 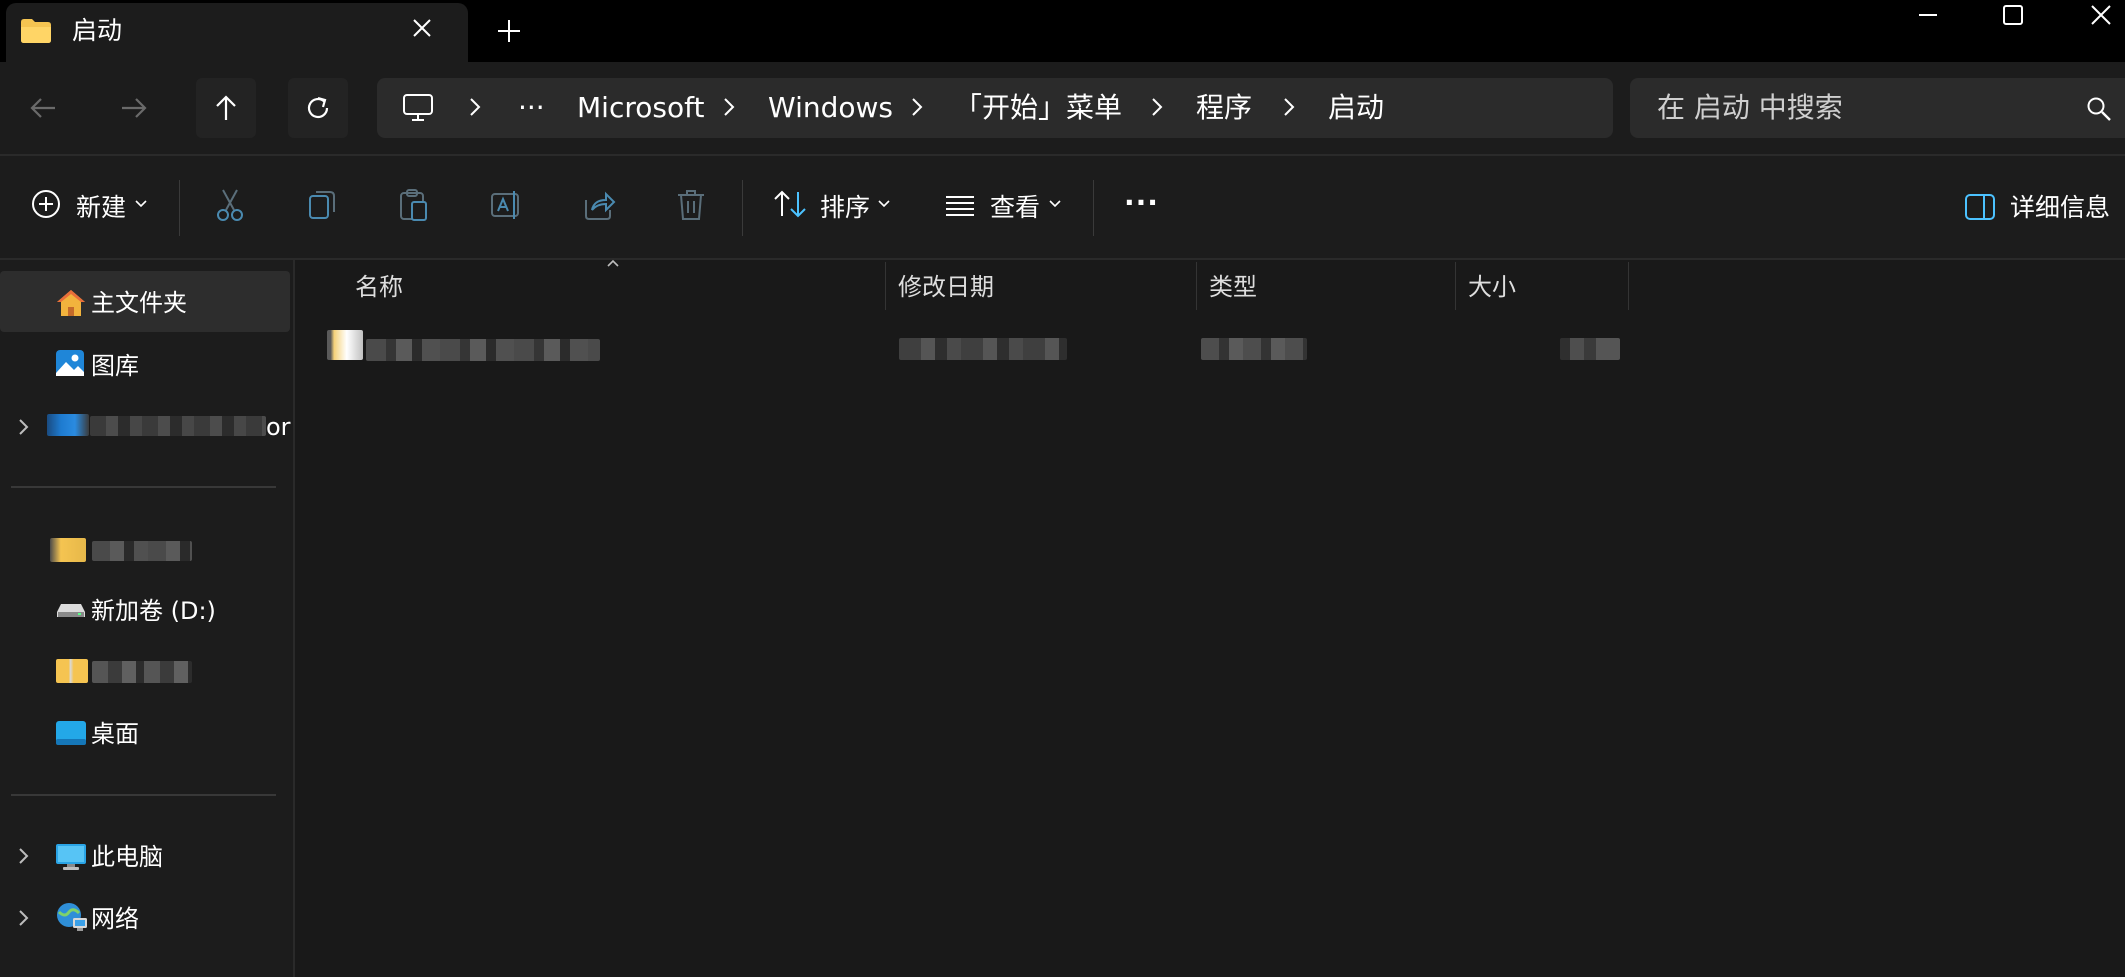 What do you see at coordinates (640, 108) in the screenshot?
I see `breadcrumb-microsoft: Microsoft` at bounding box center [640, 108].